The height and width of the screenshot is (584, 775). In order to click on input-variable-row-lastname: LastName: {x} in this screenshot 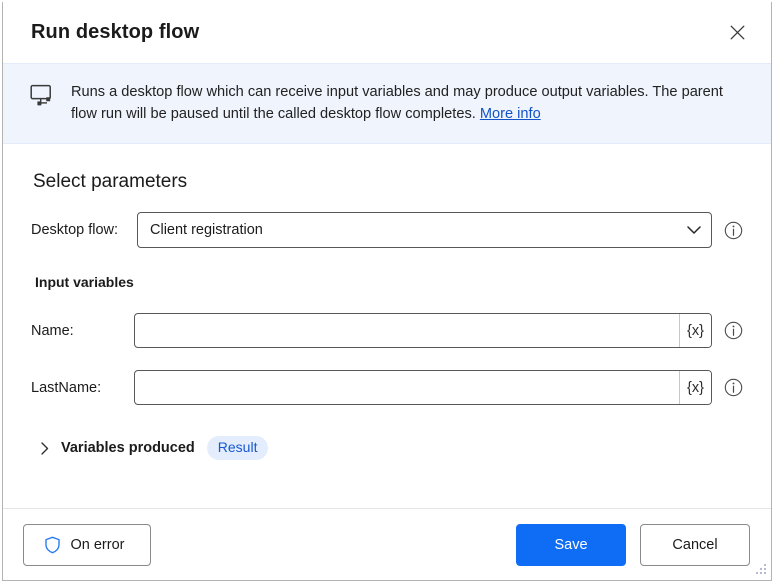, I will do `click(387, 387)`.